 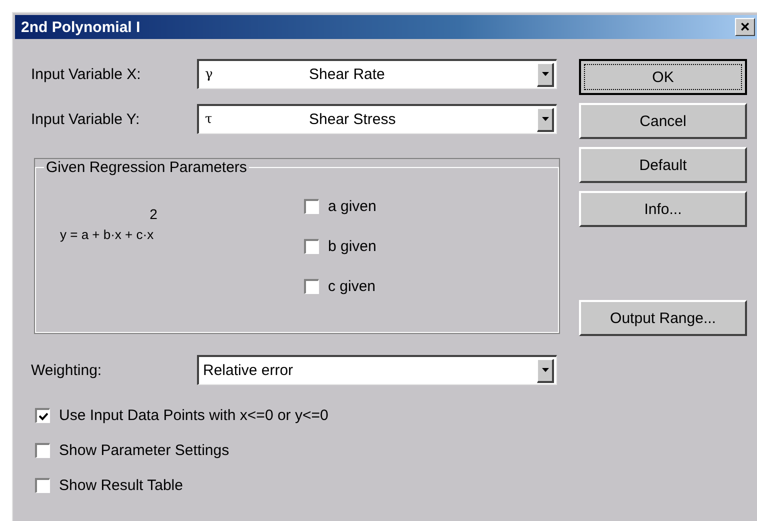 What do you see at coordinates (193, 415) in the screenshot?
I see `checkbox-label: Use Input Data Points with x<=0 or y<=0` at bounding box center [193, 415].